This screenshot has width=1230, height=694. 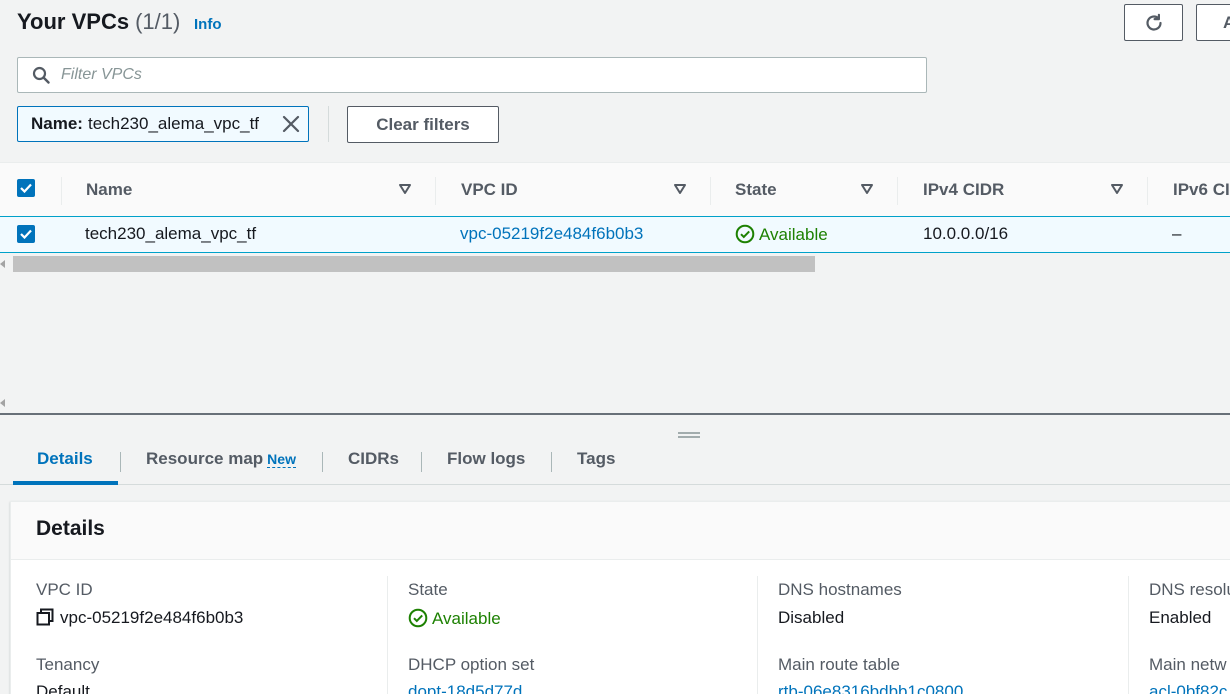 What do you see at coordinates (689, 435) in the screenshot?
I see `resize-handle-icon` at bounding box center [689, 435].